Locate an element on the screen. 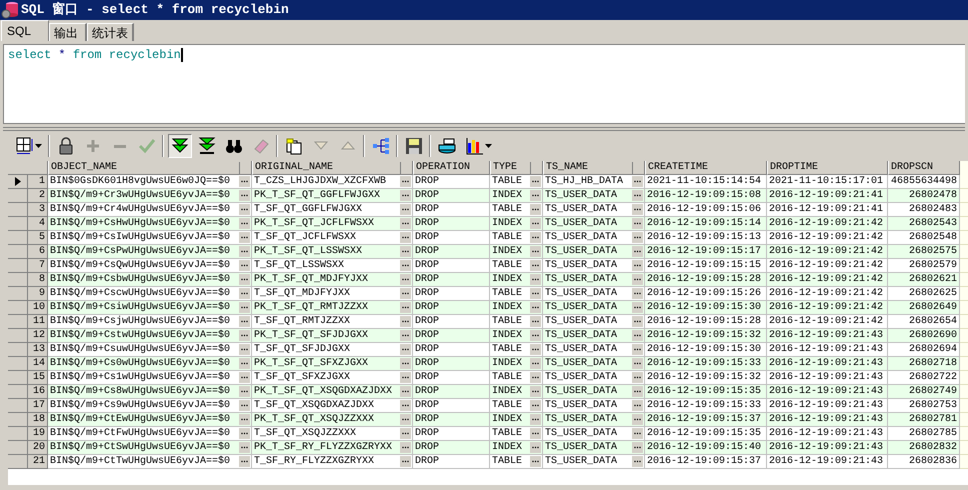 The width and height of the screenshot is (968, 490). tab: 统计表 is located at coordinates (110, 32).